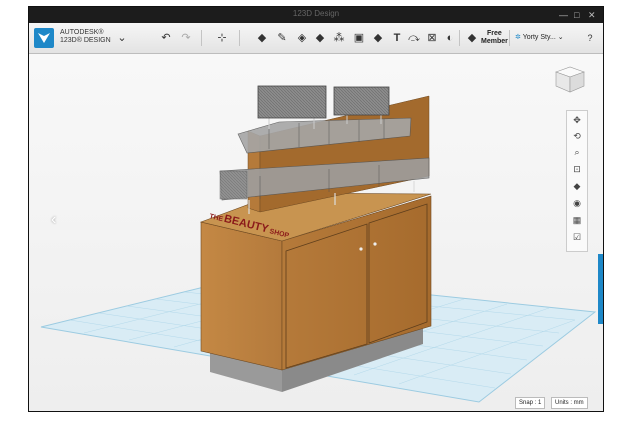 The image size is (620, 429). I want to click on snap-icon: ⤼, so click(414, 38).